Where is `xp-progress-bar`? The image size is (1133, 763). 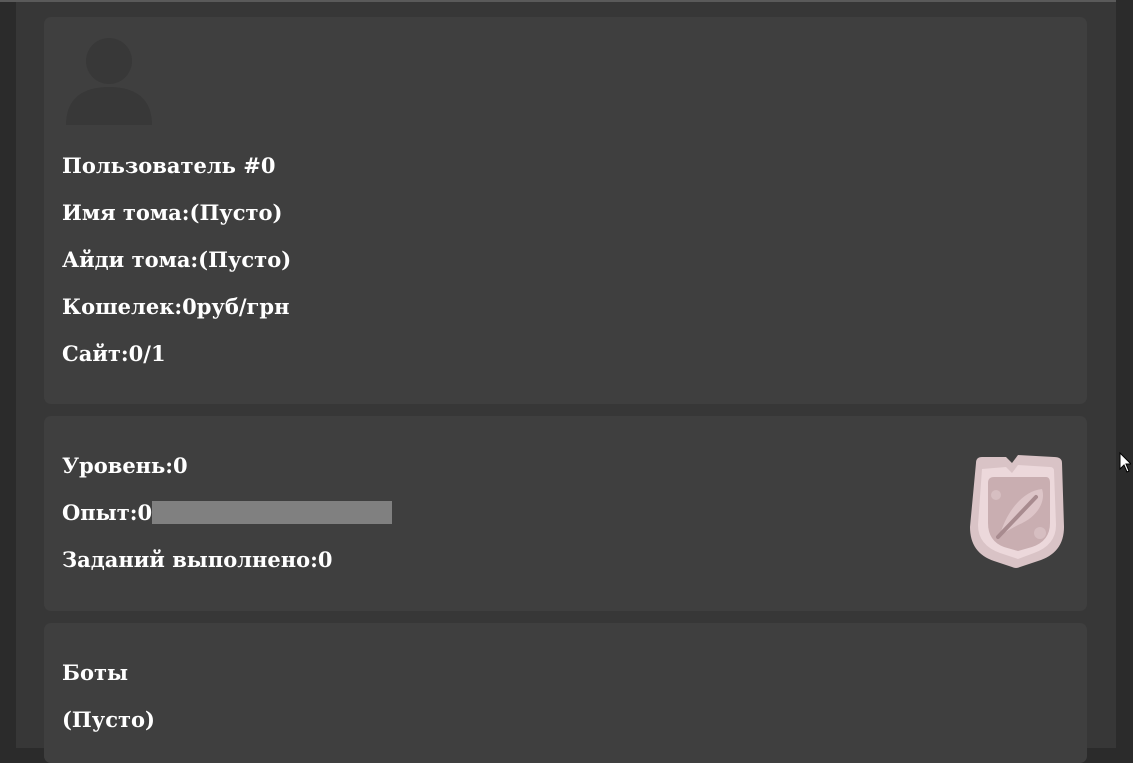 xp-progress-bar is located at coordinates (272, 512).